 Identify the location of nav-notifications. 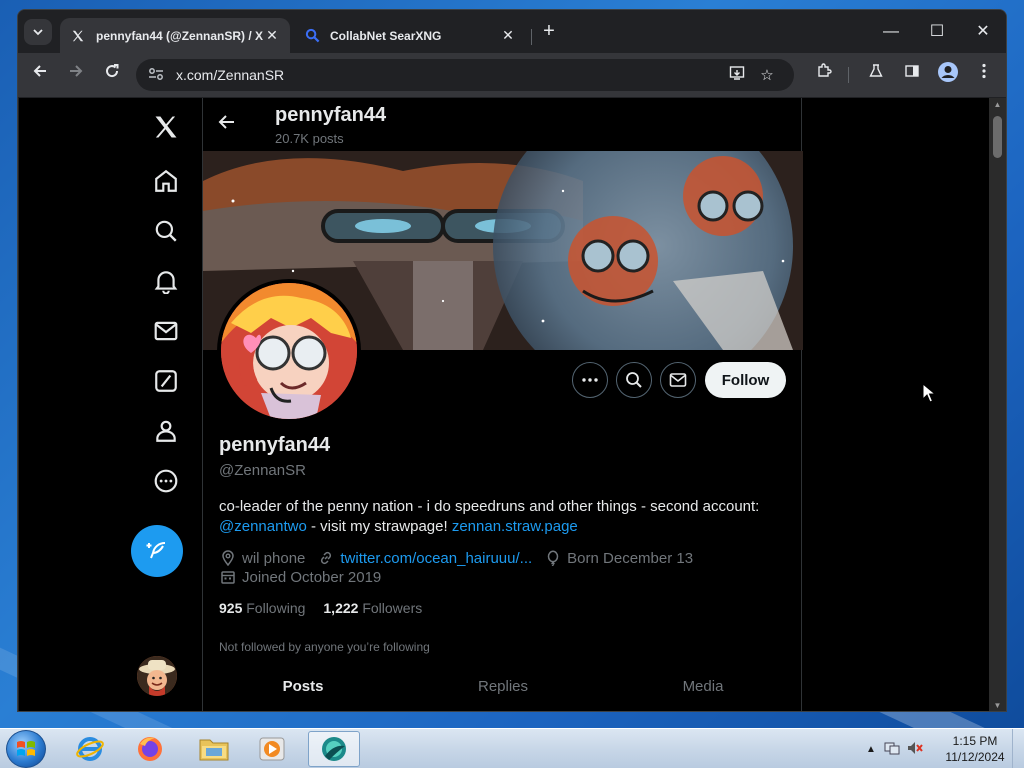
(166, 281).